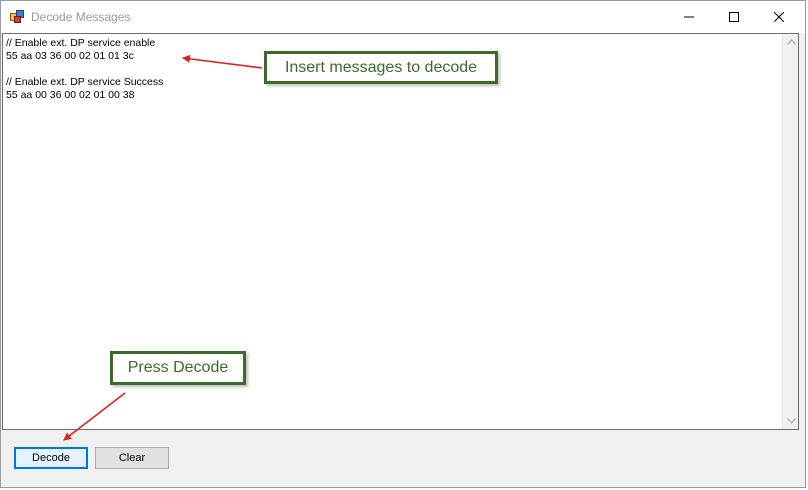  I want to click on close-button, so click(779, 17).